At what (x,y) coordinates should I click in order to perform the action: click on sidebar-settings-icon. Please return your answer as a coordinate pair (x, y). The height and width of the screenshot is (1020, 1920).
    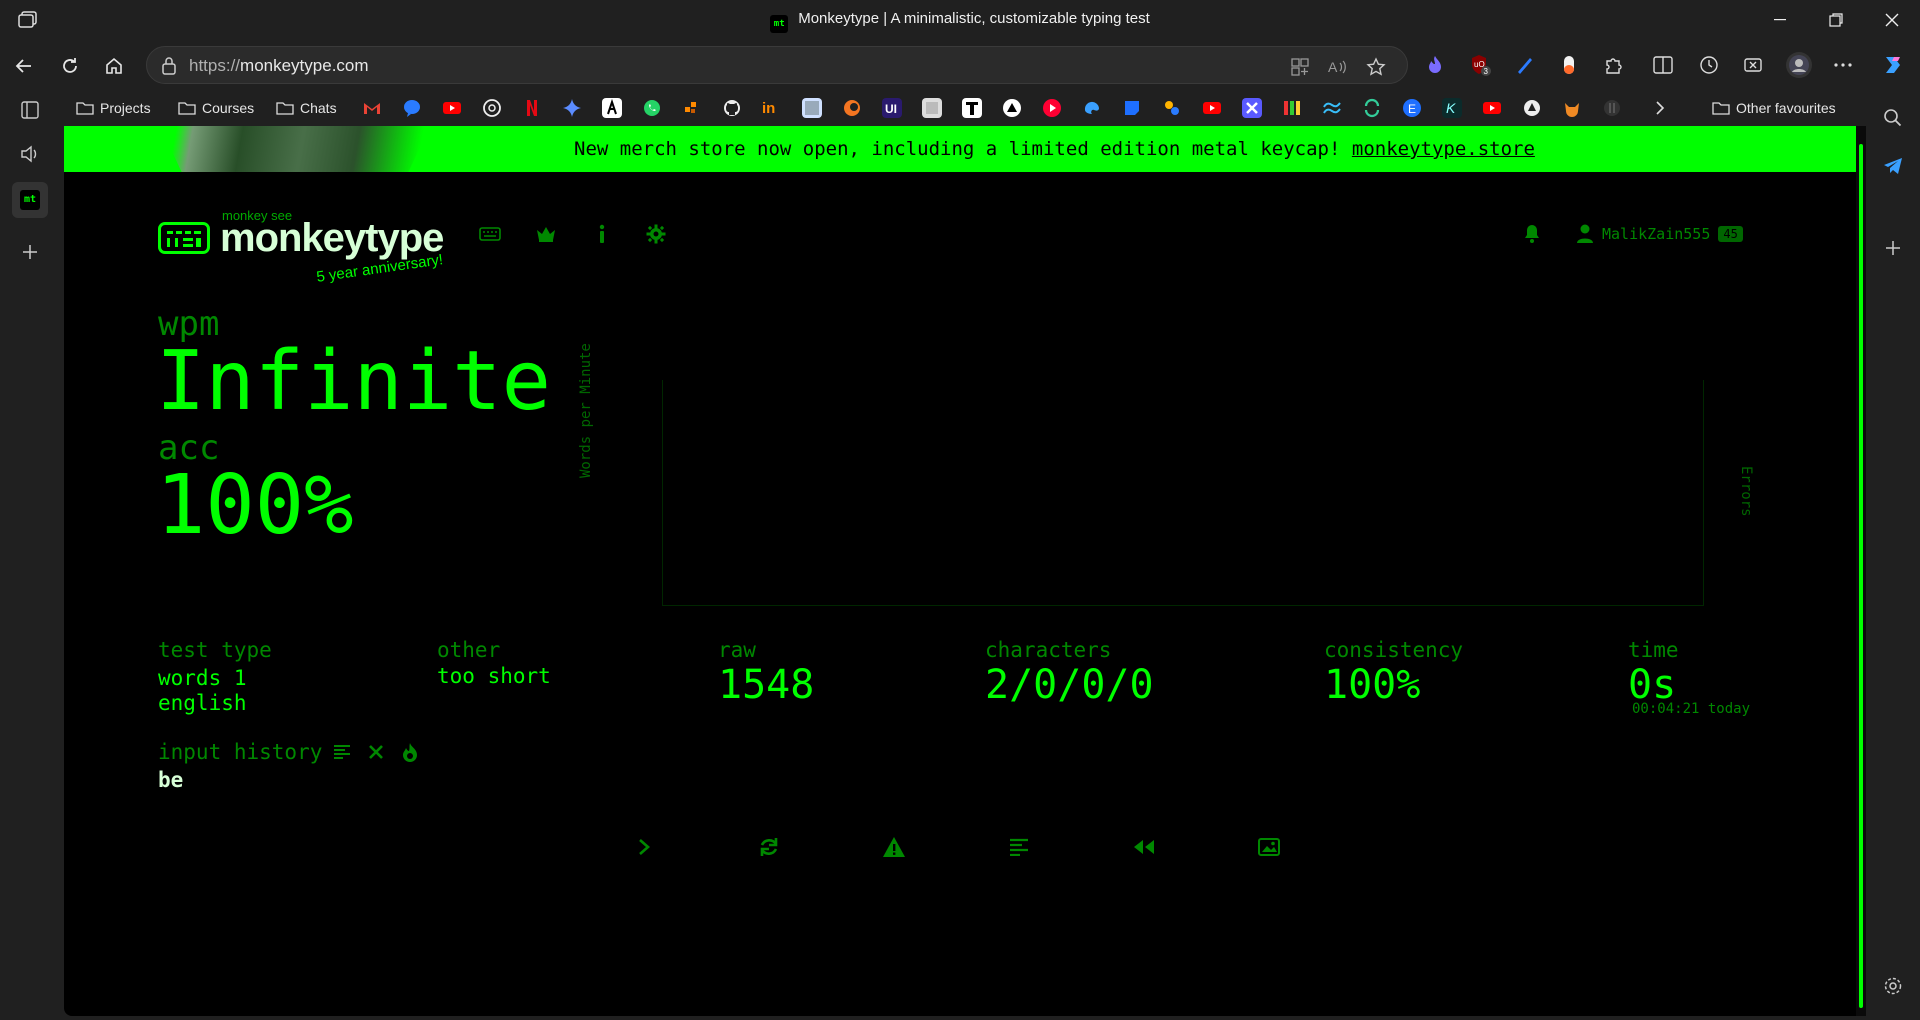
    Looking at the image, I should click on (1893, 986).